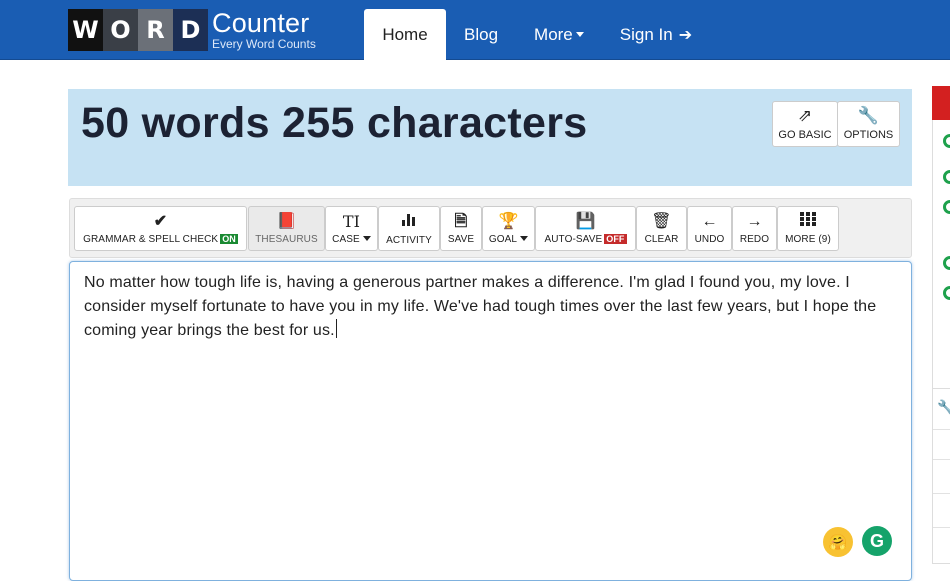 The image size is (950, 581). I want to click on goal-label: GOAL, so click(503, 239).